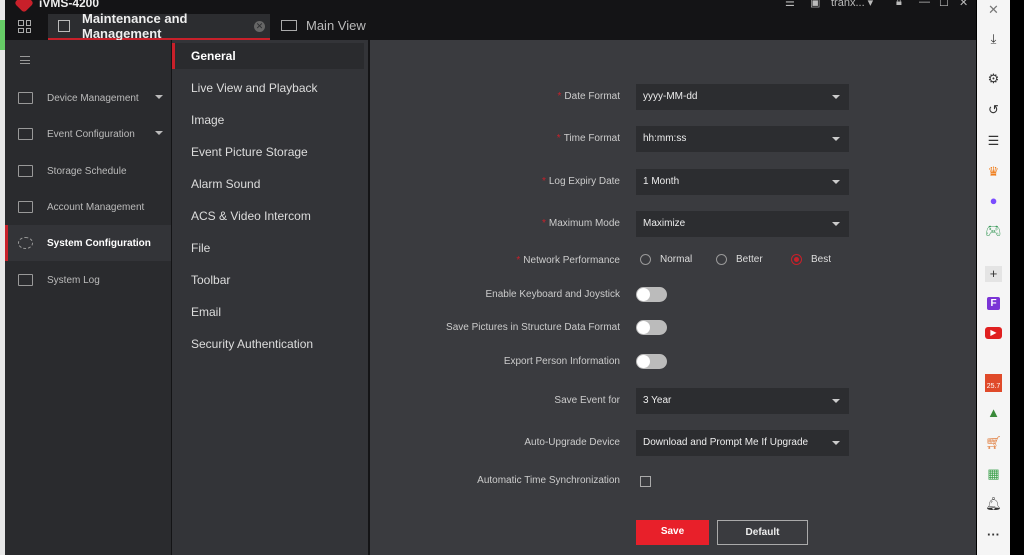 Image resolution: width=1024 pixels, height=555 pixels. I want to click on submenu-item-file: File, so click(268, 248).